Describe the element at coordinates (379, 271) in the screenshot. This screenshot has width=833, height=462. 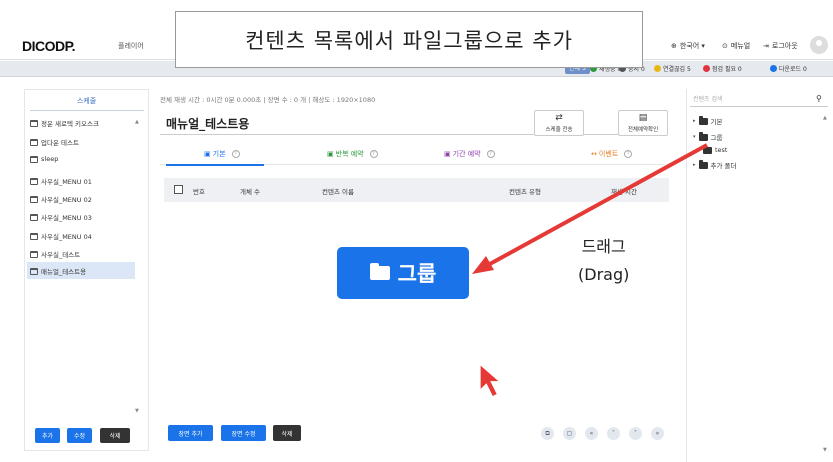
I see `folder-icon` at that location.